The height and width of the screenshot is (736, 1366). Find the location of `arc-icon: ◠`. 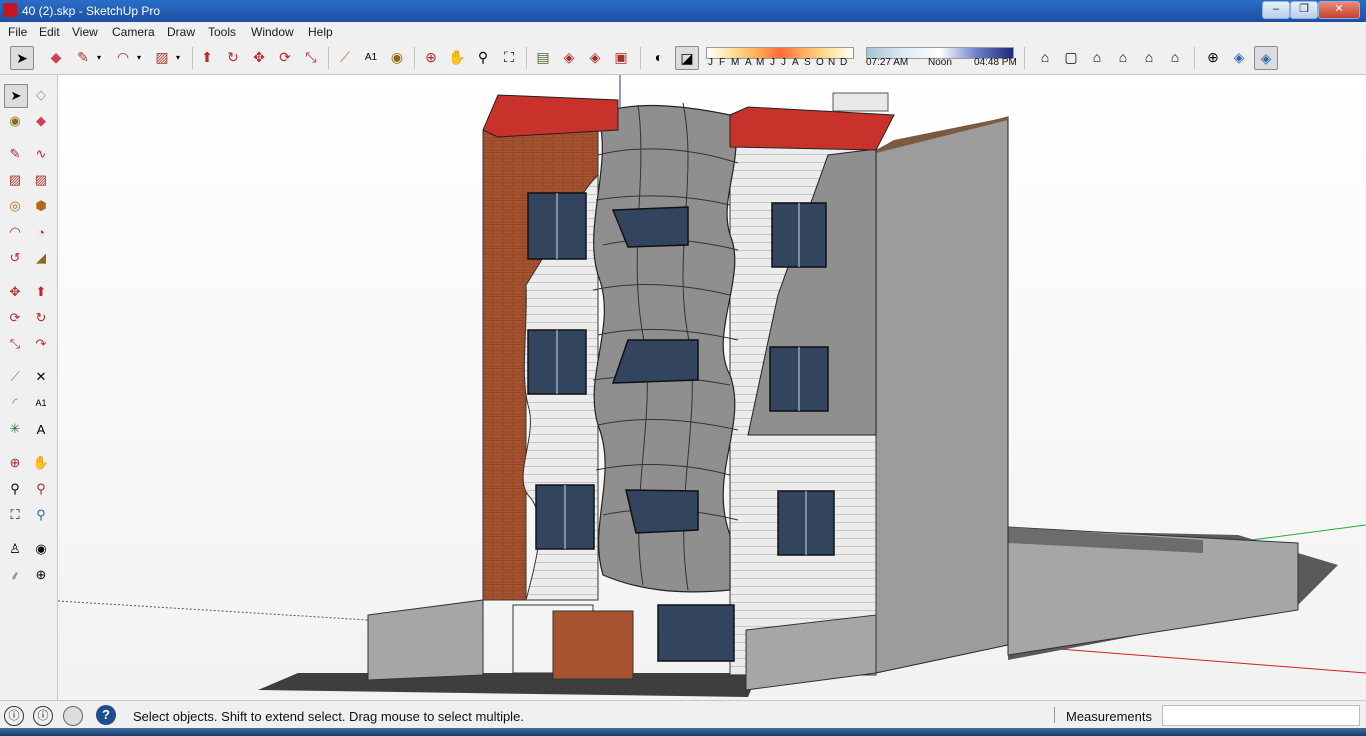

arc-icon: ◠ is located at coordinates (15, 232).